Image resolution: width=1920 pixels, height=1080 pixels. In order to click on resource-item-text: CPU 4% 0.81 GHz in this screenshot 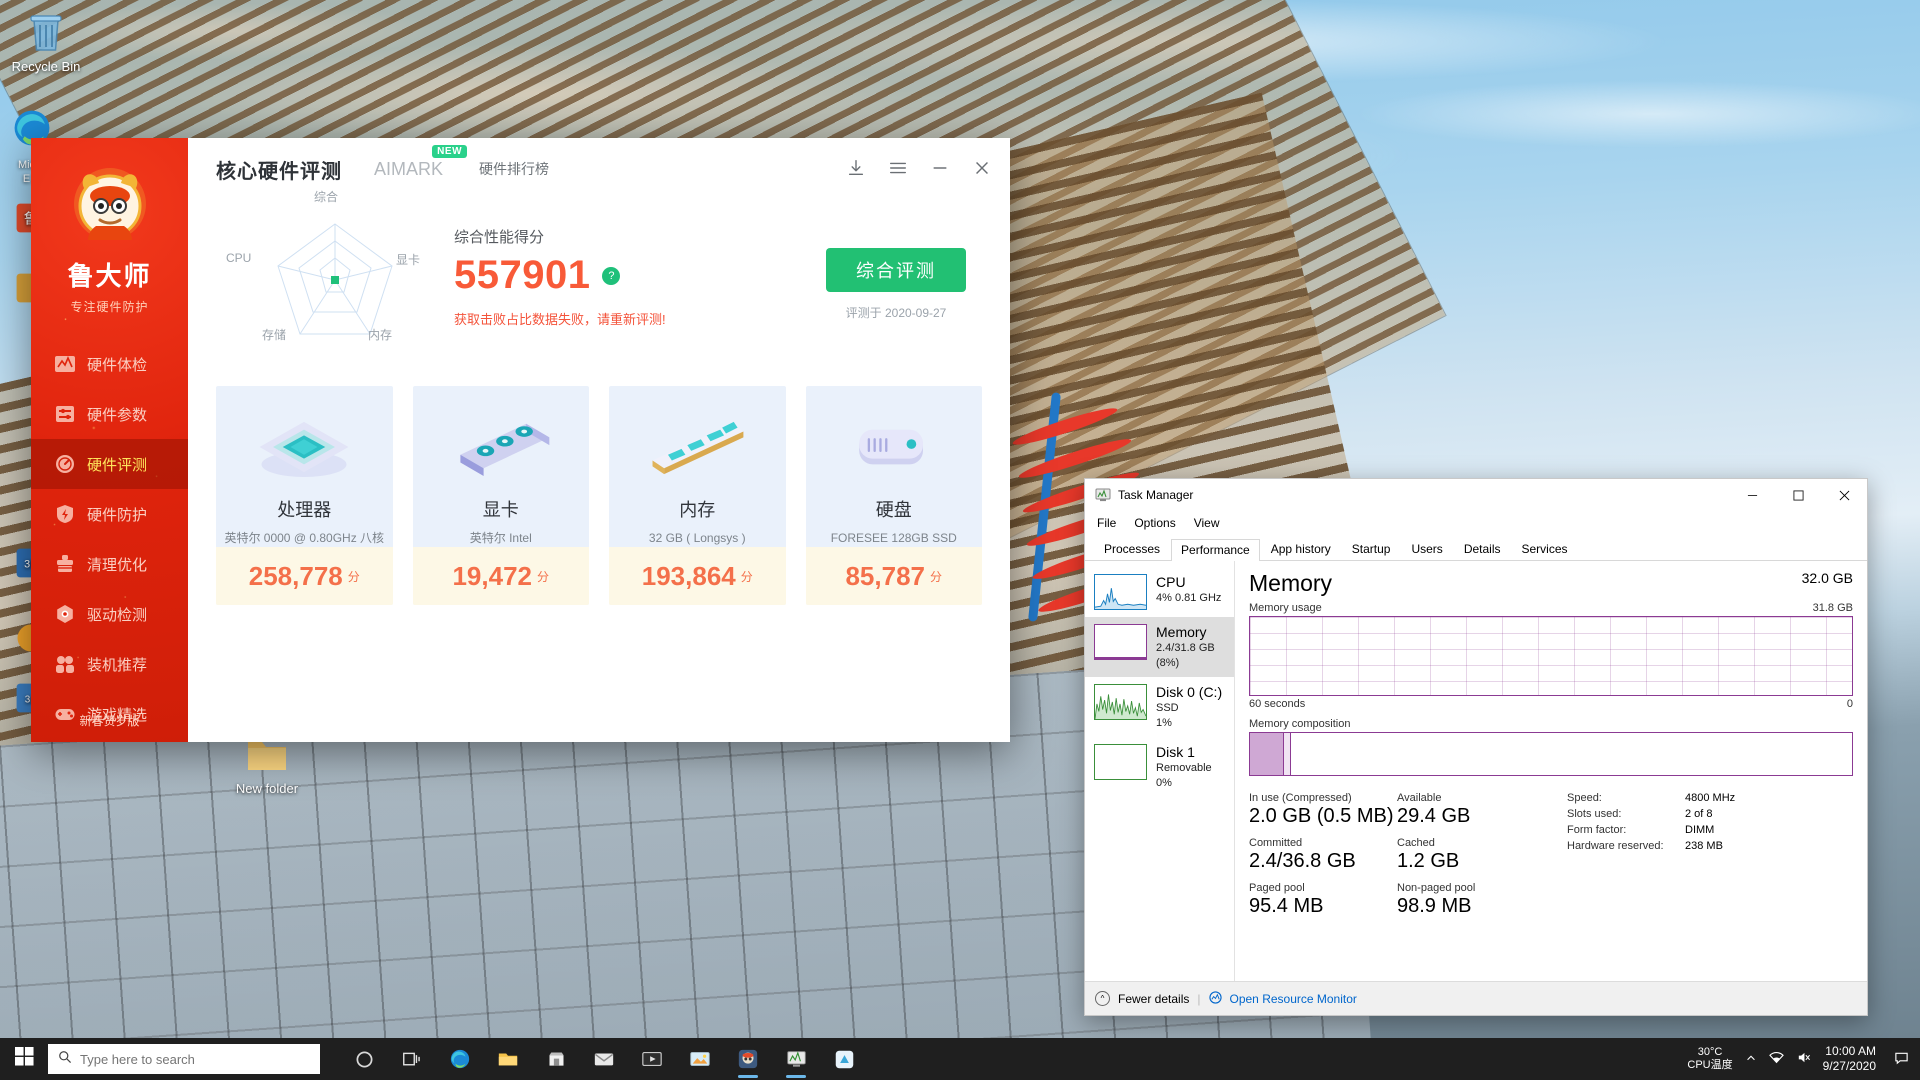, I will do `click(1188, 589)`.